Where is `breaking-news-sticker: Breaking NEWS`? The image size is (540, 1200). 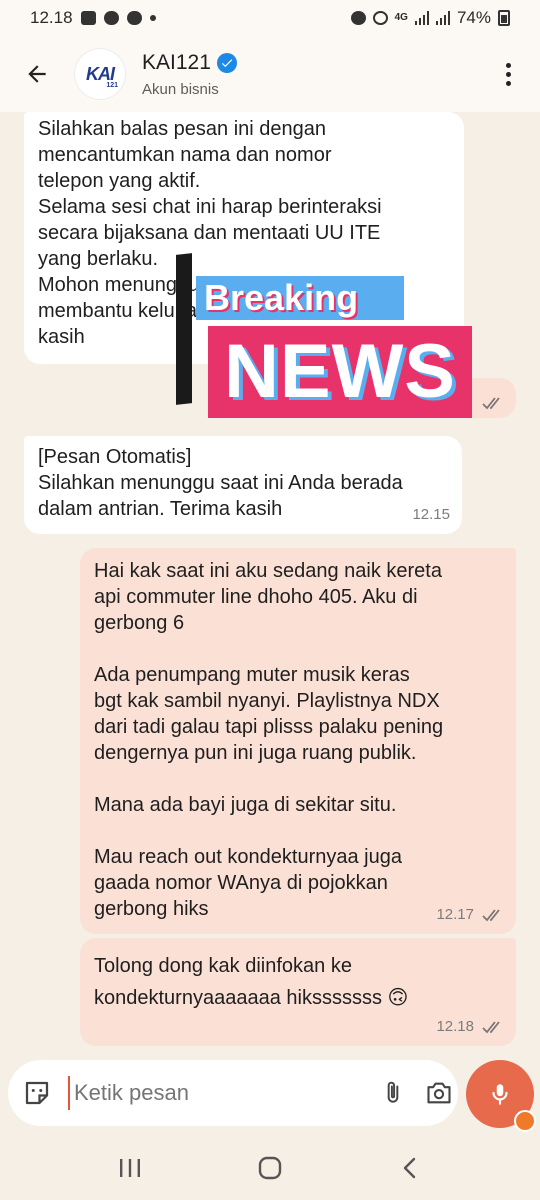
breaking-news-sticker: Breaking NEWS is located at coordinates (326, 330).